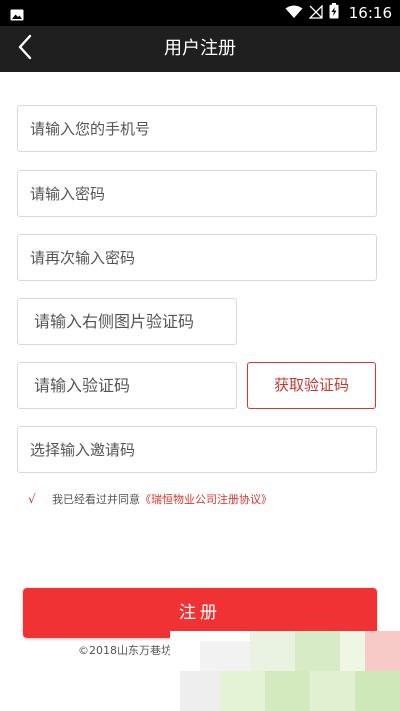 Image resolution: width=400 pixels, height=711 pixels. I want to click on sms-code-field, so click(127, 385).